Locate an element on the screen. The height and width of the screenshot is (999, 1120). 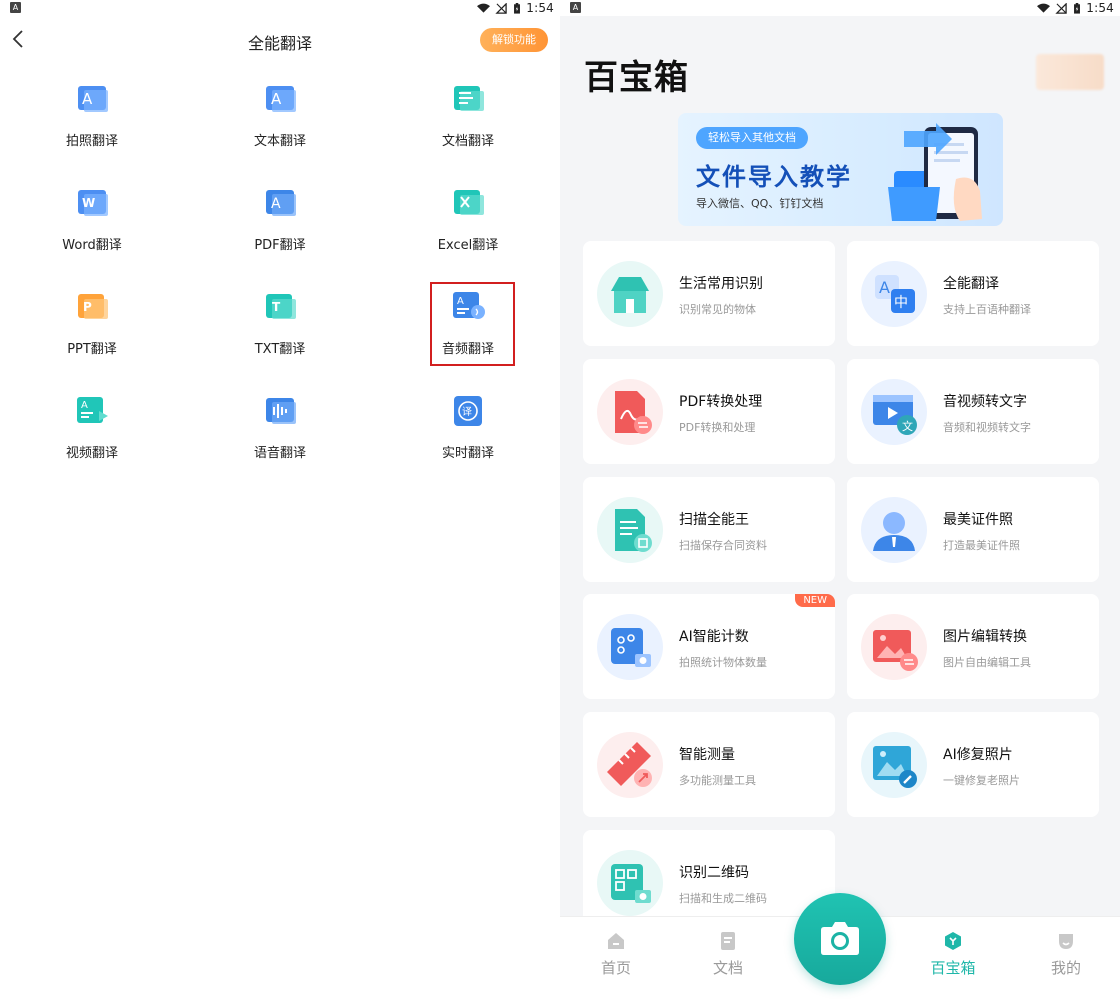
tool-card-subtitle: 扫描保存合同资料 is located at coordinates (723, 545).